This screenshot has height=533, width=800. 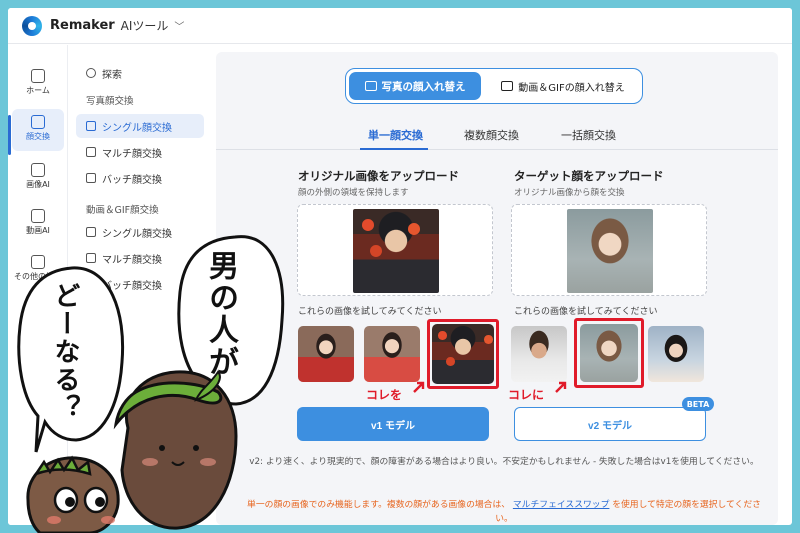 What do you see at coordinates (491, 135) in the screenshot?
I see `tab-multiple: 複数顔交換` at bounding box center [491, 135].